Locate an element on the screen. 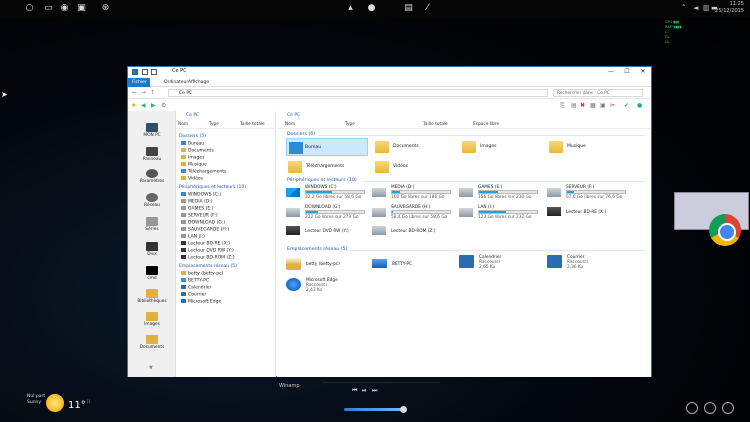 The image size is (750, 422). new-folder-icon is located at coordinates (154, 72).